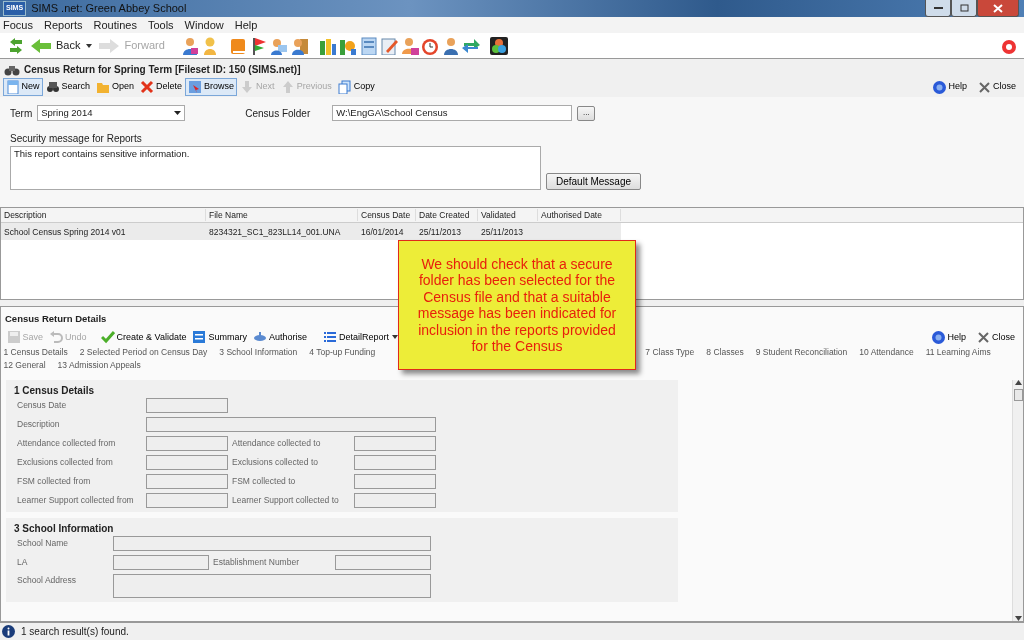  What do you see at coordinates (35, 352) in the screenshot?
I see `section-link: 1 Census Details` at bounding box center [35, 352].